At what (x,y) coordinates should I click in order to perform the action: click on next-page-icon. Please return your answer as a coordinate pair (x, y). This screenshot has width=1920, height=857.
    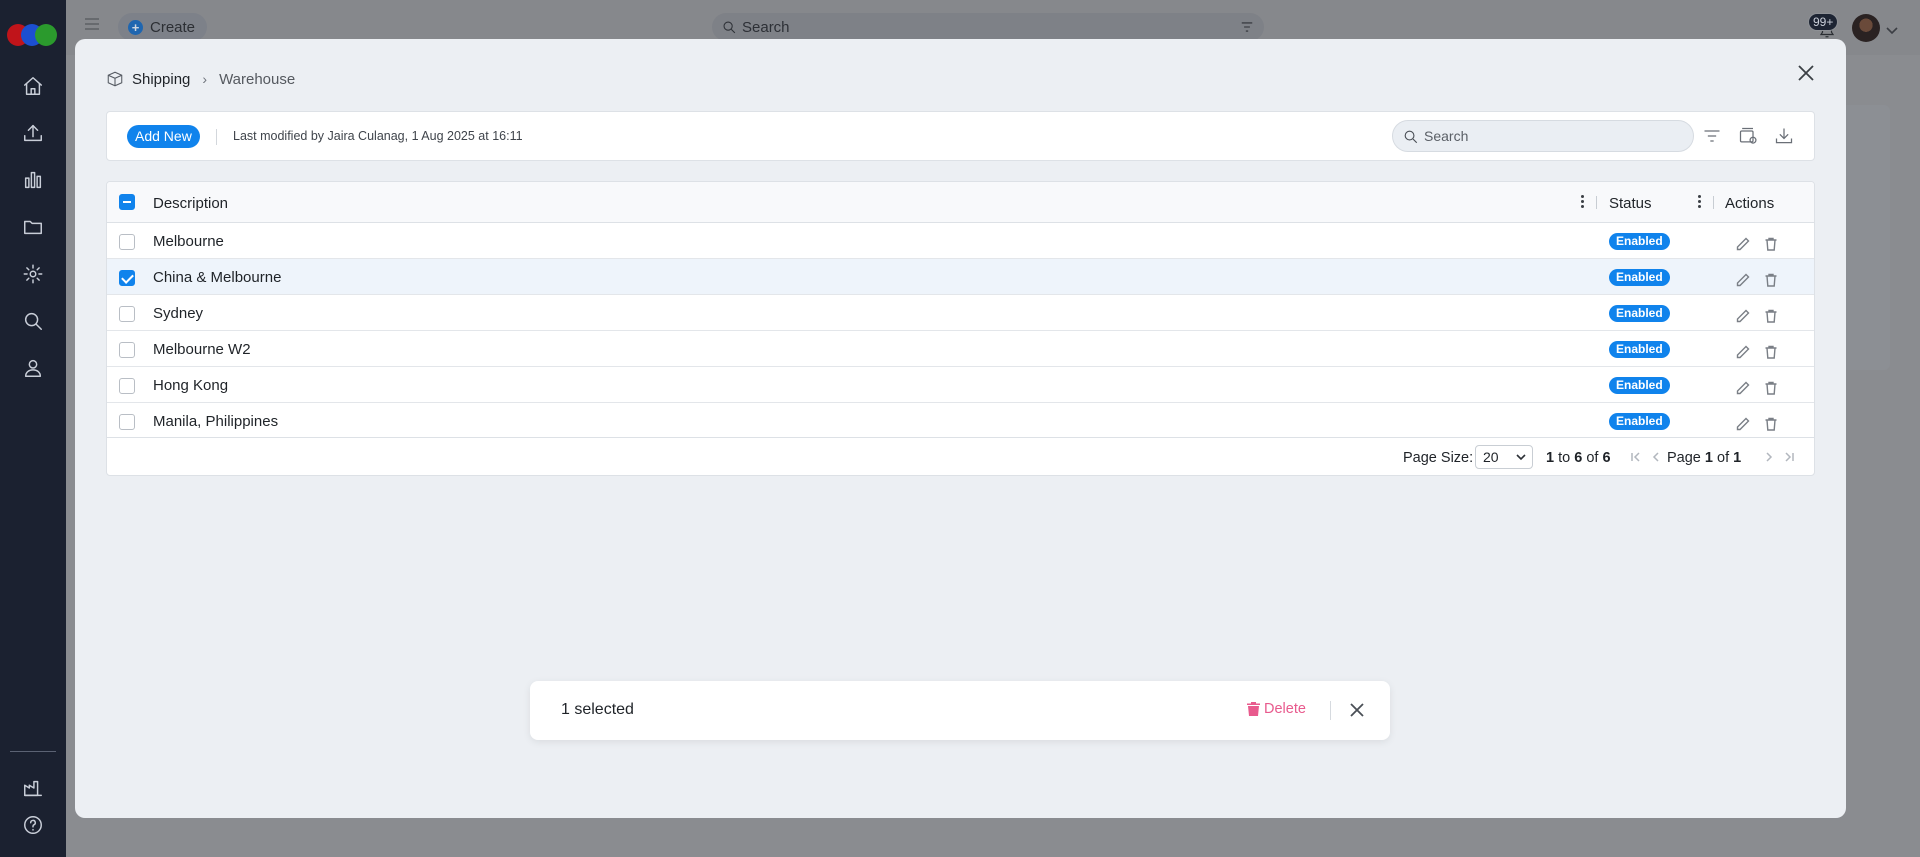
    Looking at the image, I should click on (1769, 457).